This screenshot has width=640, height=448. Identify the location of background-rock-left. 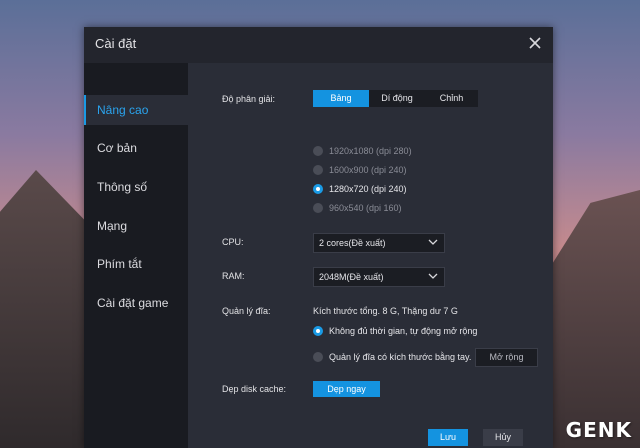
(45, 309).